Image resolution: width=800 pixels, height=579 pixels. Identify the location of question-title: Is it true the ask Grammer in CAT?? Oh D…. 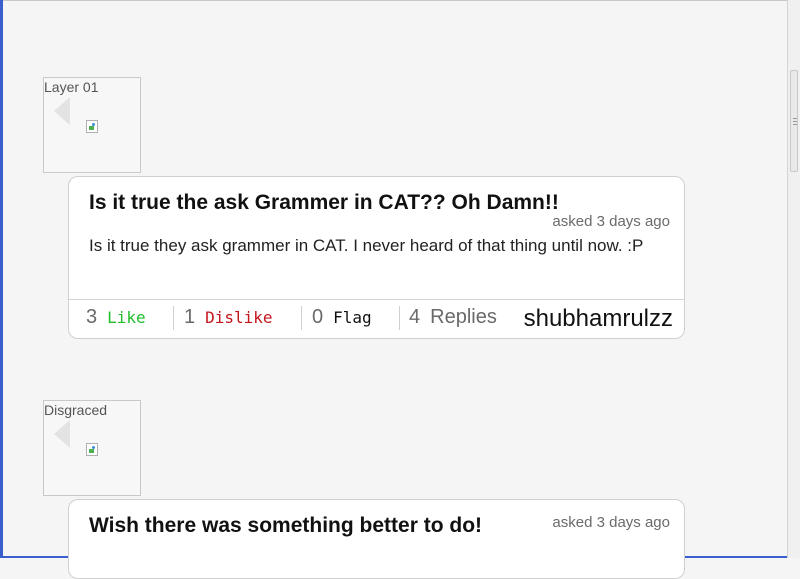
(324, 203).